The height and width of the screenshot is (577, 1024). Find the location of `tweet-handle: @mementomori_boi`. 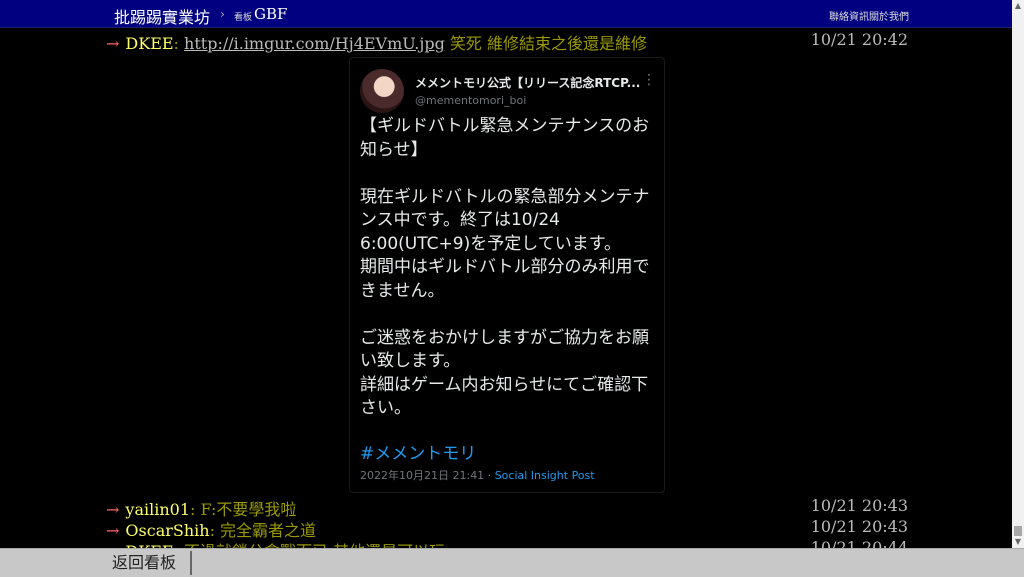

tweet-handle: @mementomori_boi is located at coordinates (470, 100).